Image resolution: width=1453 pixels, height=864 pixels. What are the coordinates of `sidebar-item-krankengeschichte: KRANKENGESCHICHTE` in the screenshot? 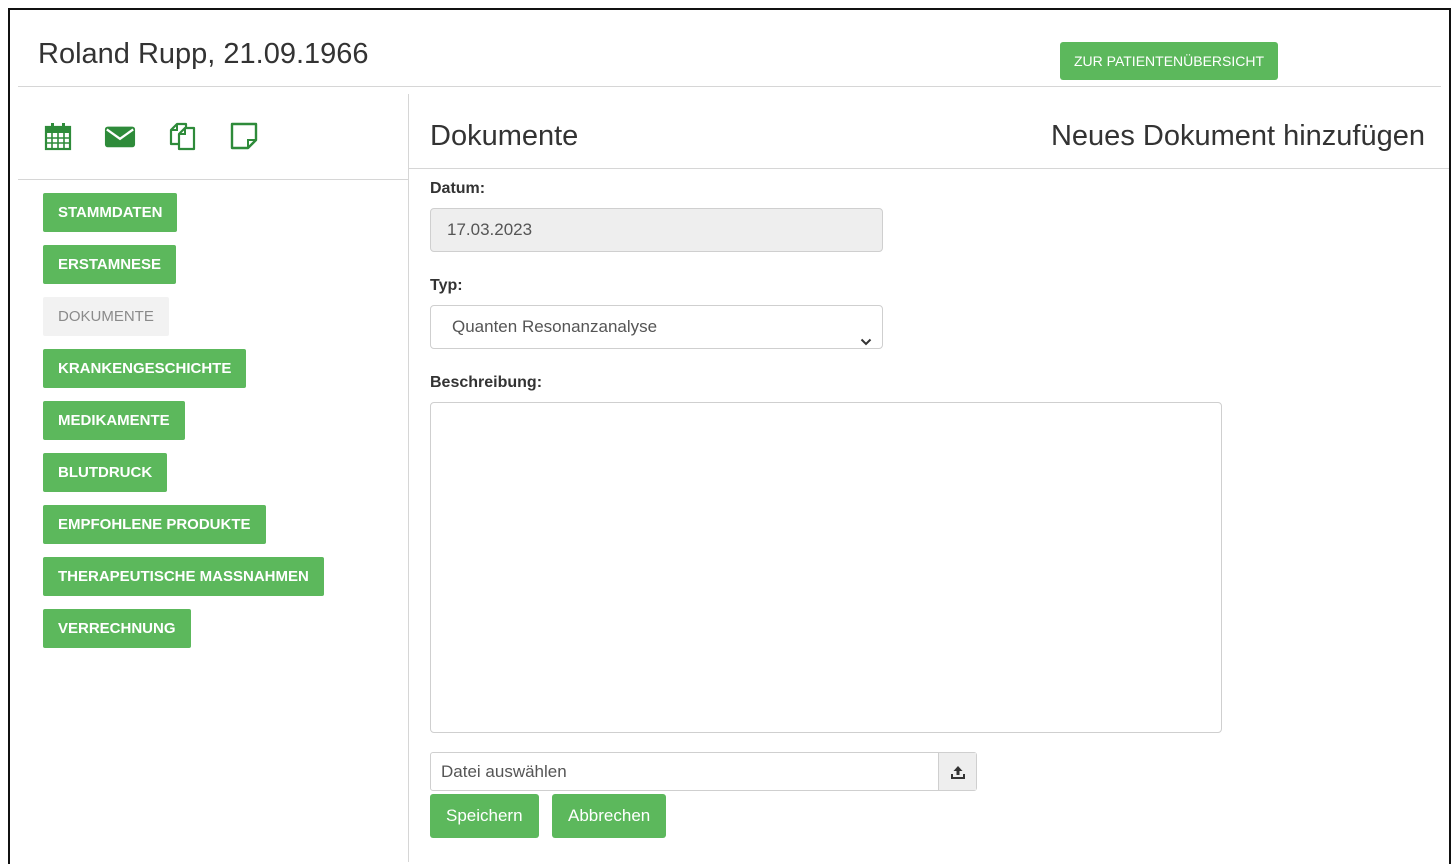 It's located at (145, 368).